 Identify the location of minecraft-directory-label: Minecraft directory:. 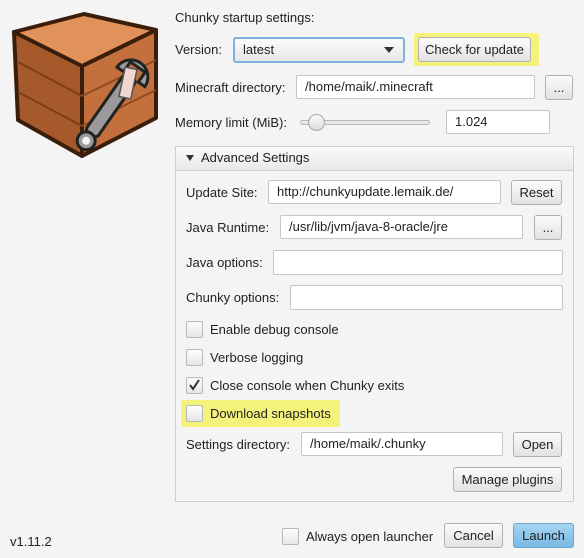
(230, 87).